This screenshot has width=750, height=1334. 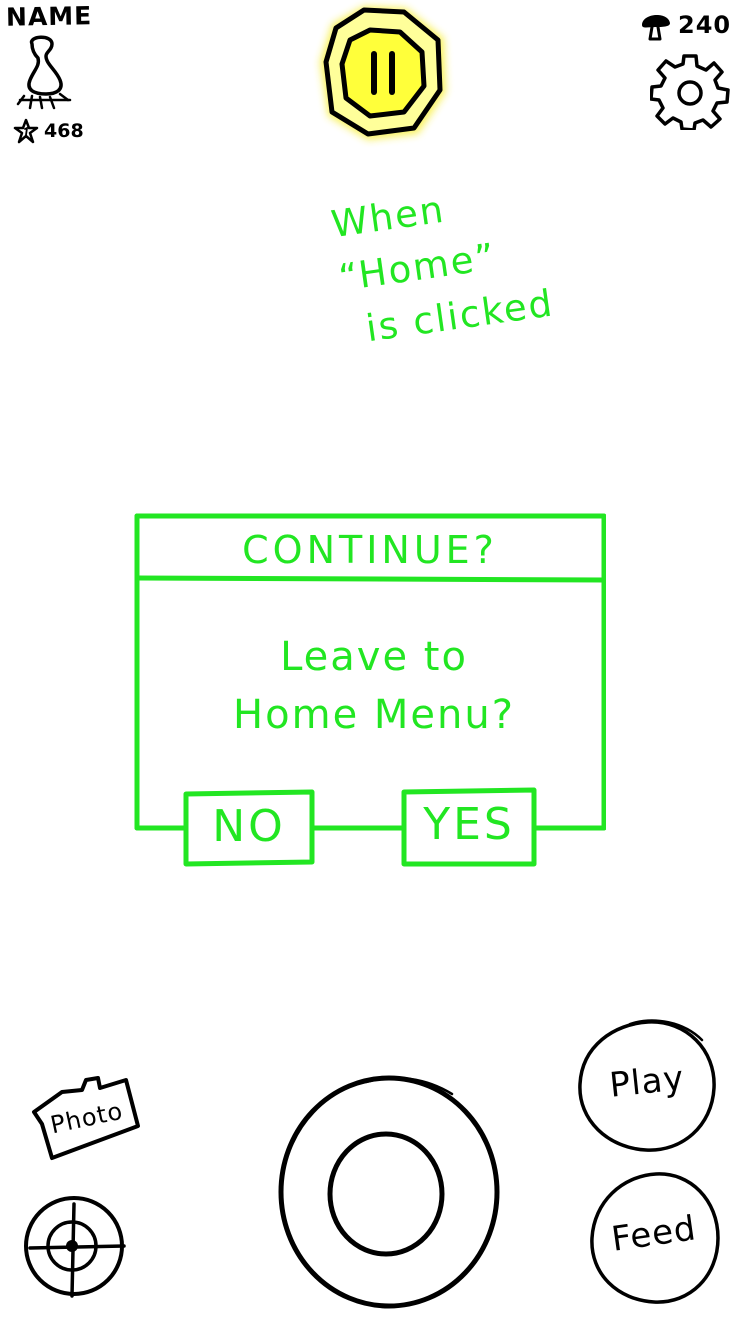 I want to click on dialog-message-line-1: Leave to, so click(x=374, y=657).